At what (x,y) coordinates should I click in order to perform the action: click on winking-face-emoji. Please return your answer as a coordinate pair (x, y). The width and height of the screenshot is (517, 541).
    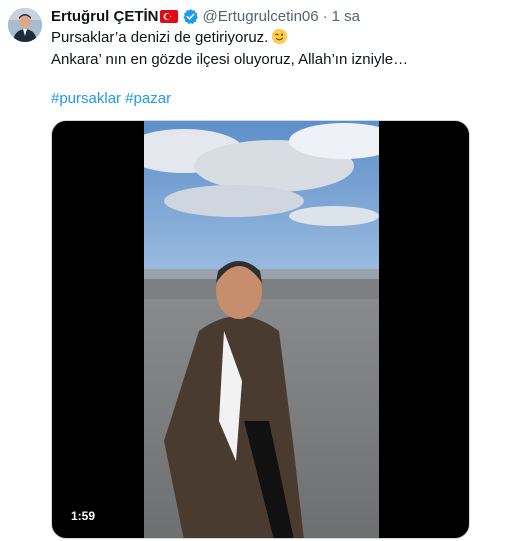
    Looking at the image, I should click on (279, 36).